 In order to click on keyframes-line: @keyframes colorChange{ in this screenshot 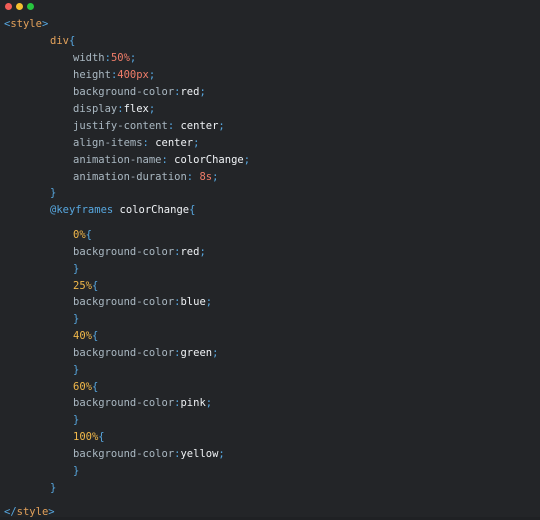, I will do `click(123, 210)`.